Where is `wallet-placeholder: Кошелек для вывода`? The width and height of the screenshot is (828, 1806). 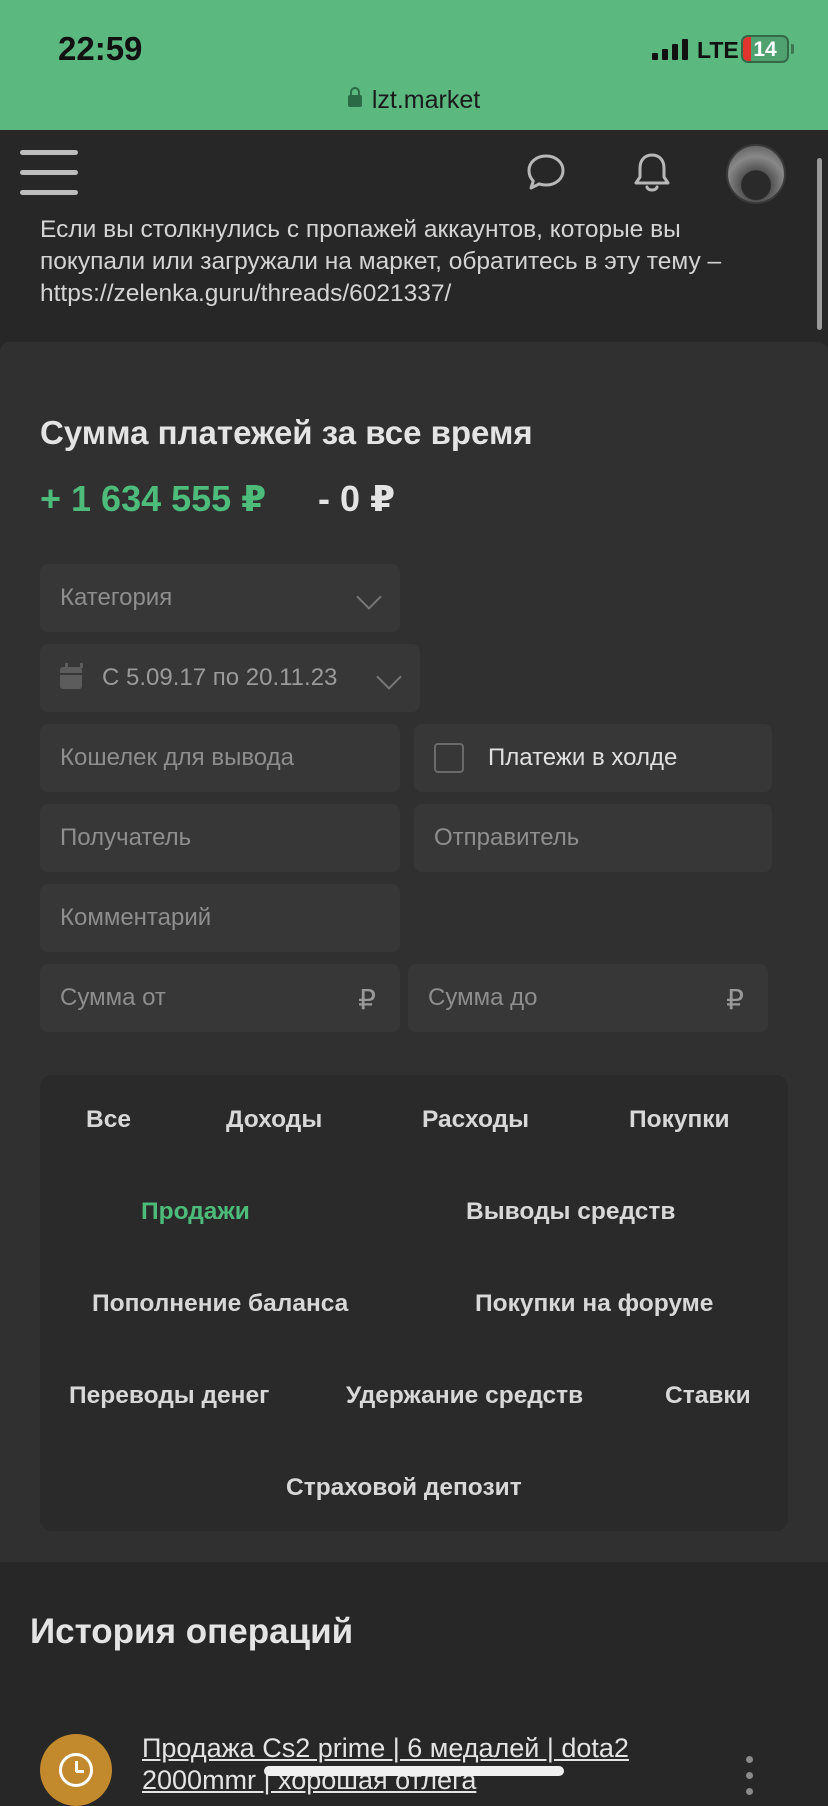 wallet-placeholder: Кошелек для вывода is located at coordinates (177, 757).